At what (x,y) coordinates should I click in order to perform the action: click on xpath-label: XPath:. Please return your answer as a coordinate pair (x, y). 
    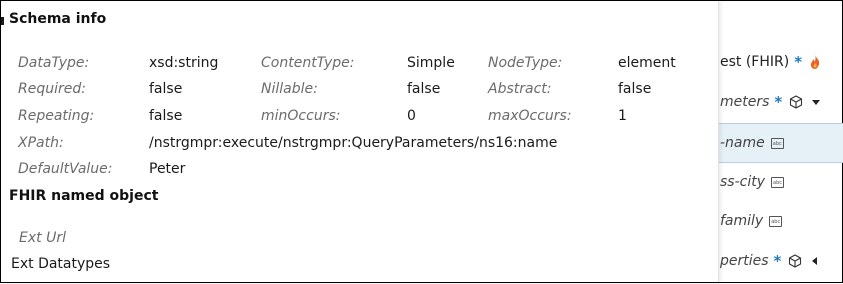
    Looking at the image, I should click on (41, 143).